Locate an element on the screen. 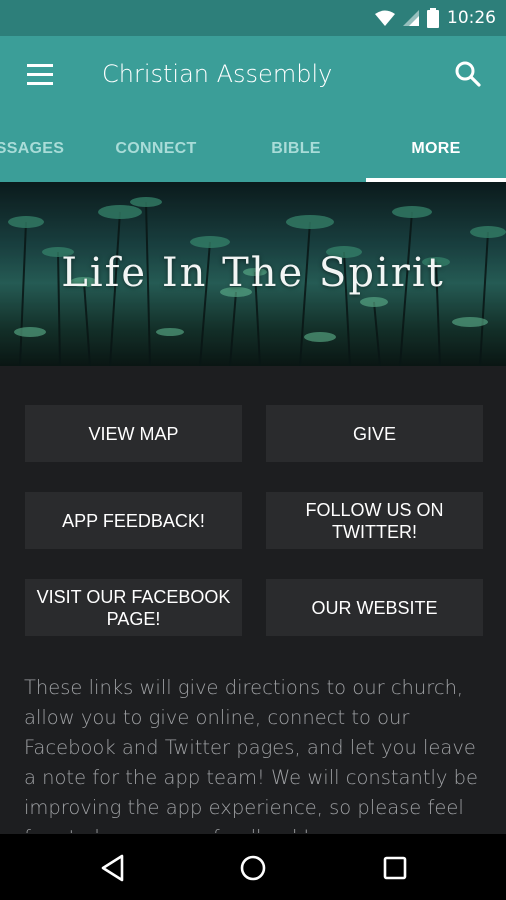 The image size is (506, 900). facebook-page-button: VISIT OUR FACEBOOK PAGE! is located at coordinates (133, 607).